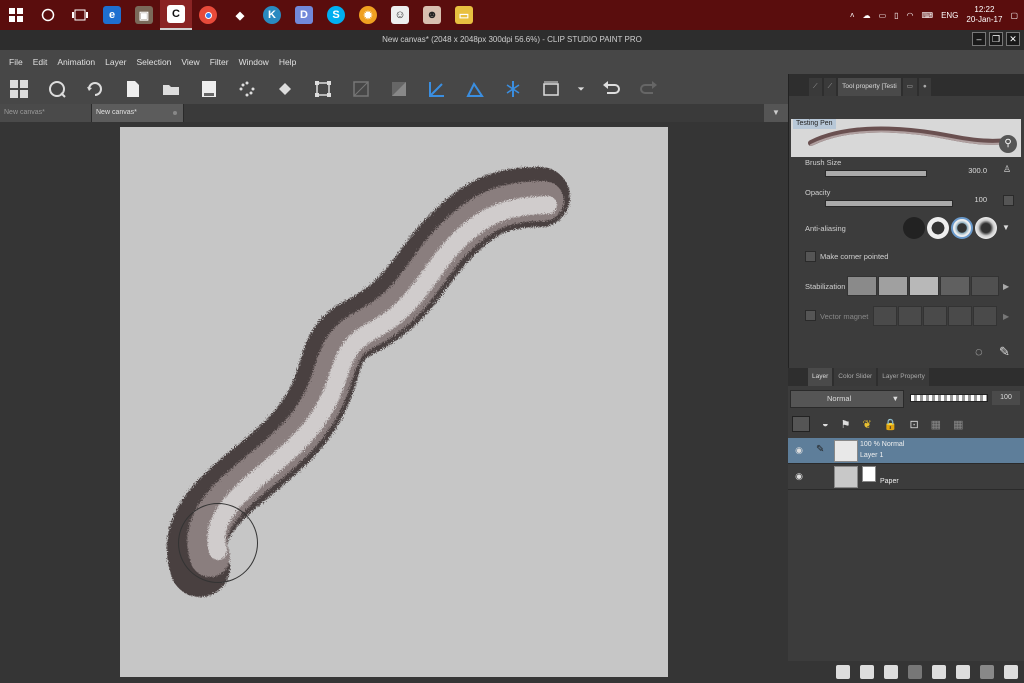 The image size is (1024, 683). I want to click on aa-none-button, so click(914, 228).